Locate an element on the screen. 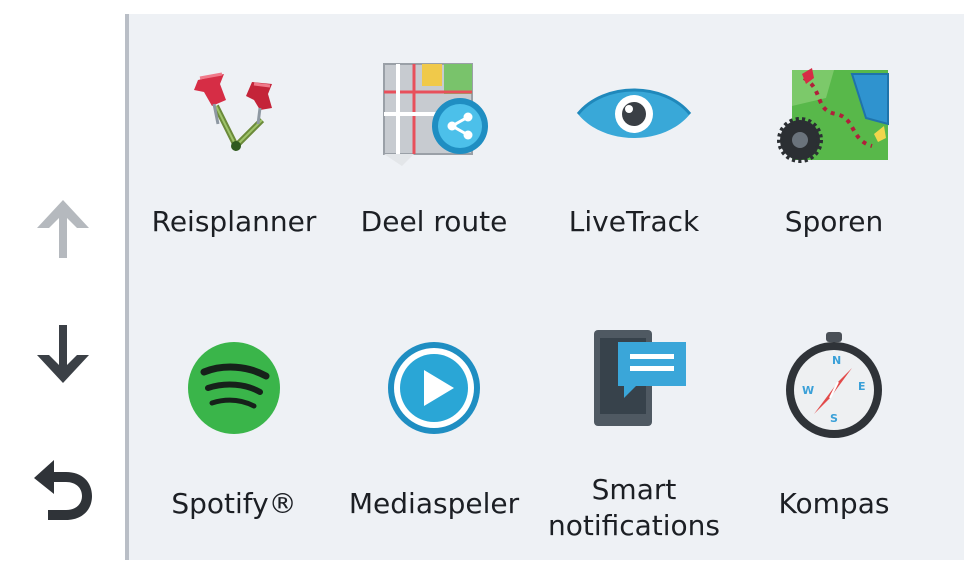 The height and width of the screenshot is (579, 964). scroll-down-button is located at coordinates (63, 354).